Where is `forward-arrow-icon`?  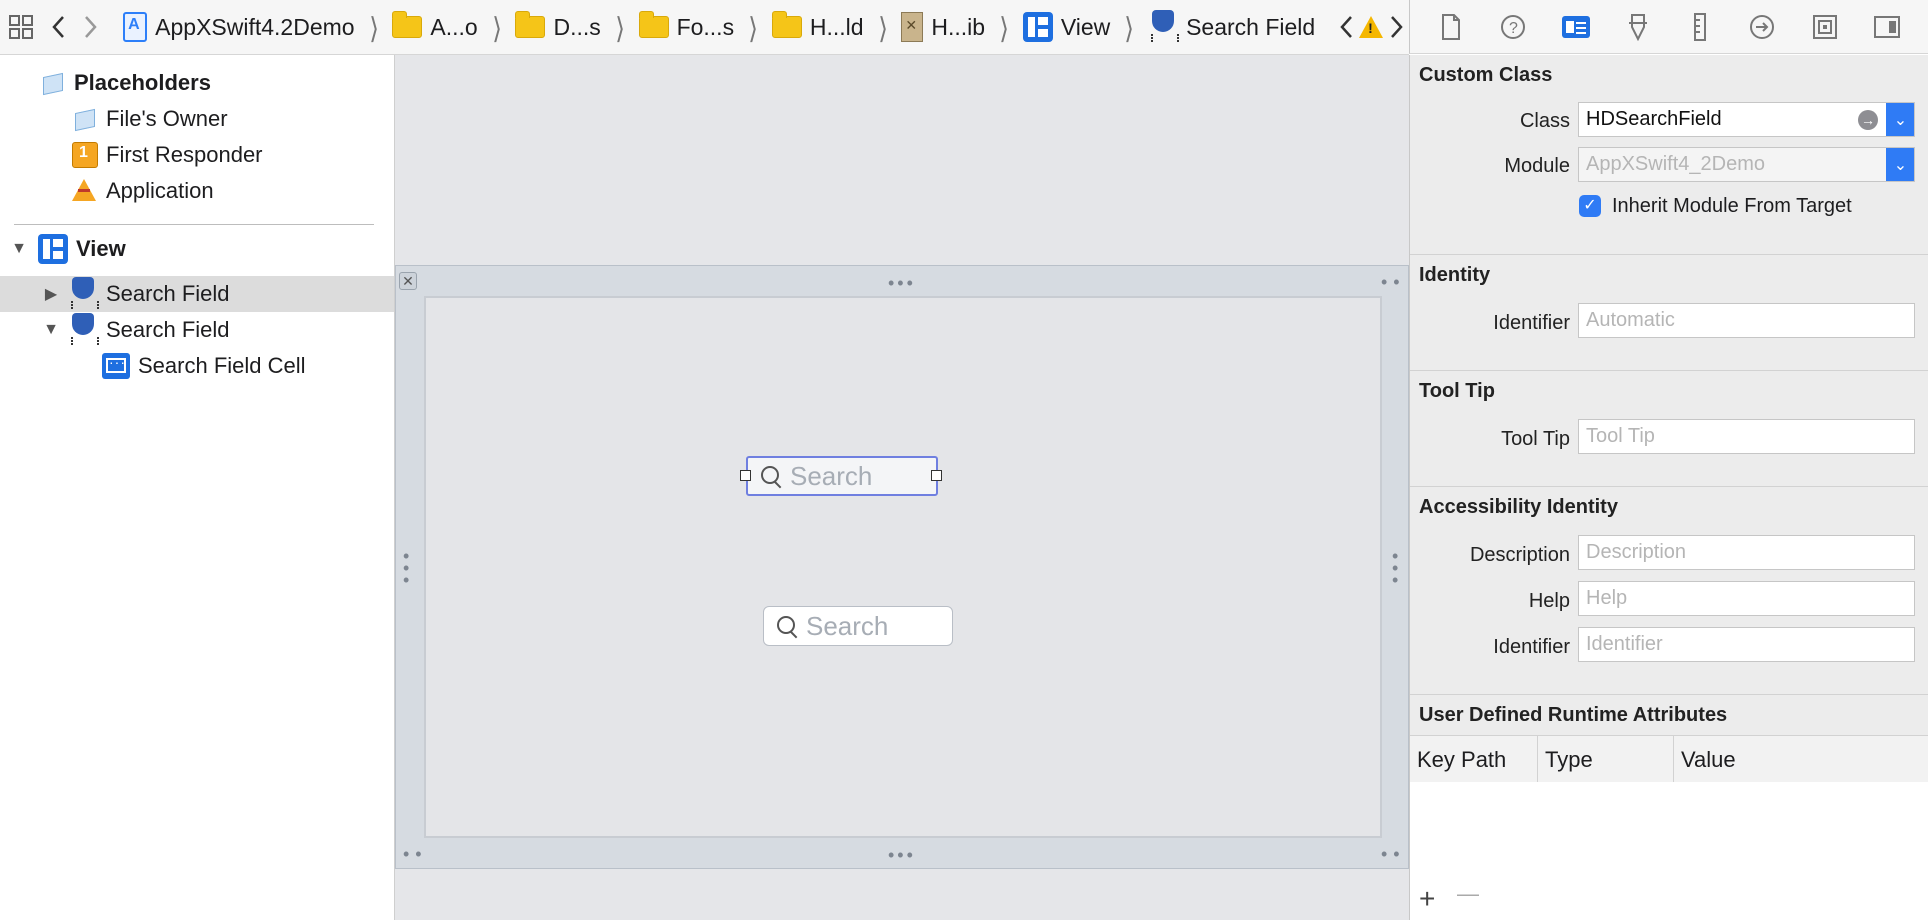
forward-arrow-icon is located at coordinates (90, 27).